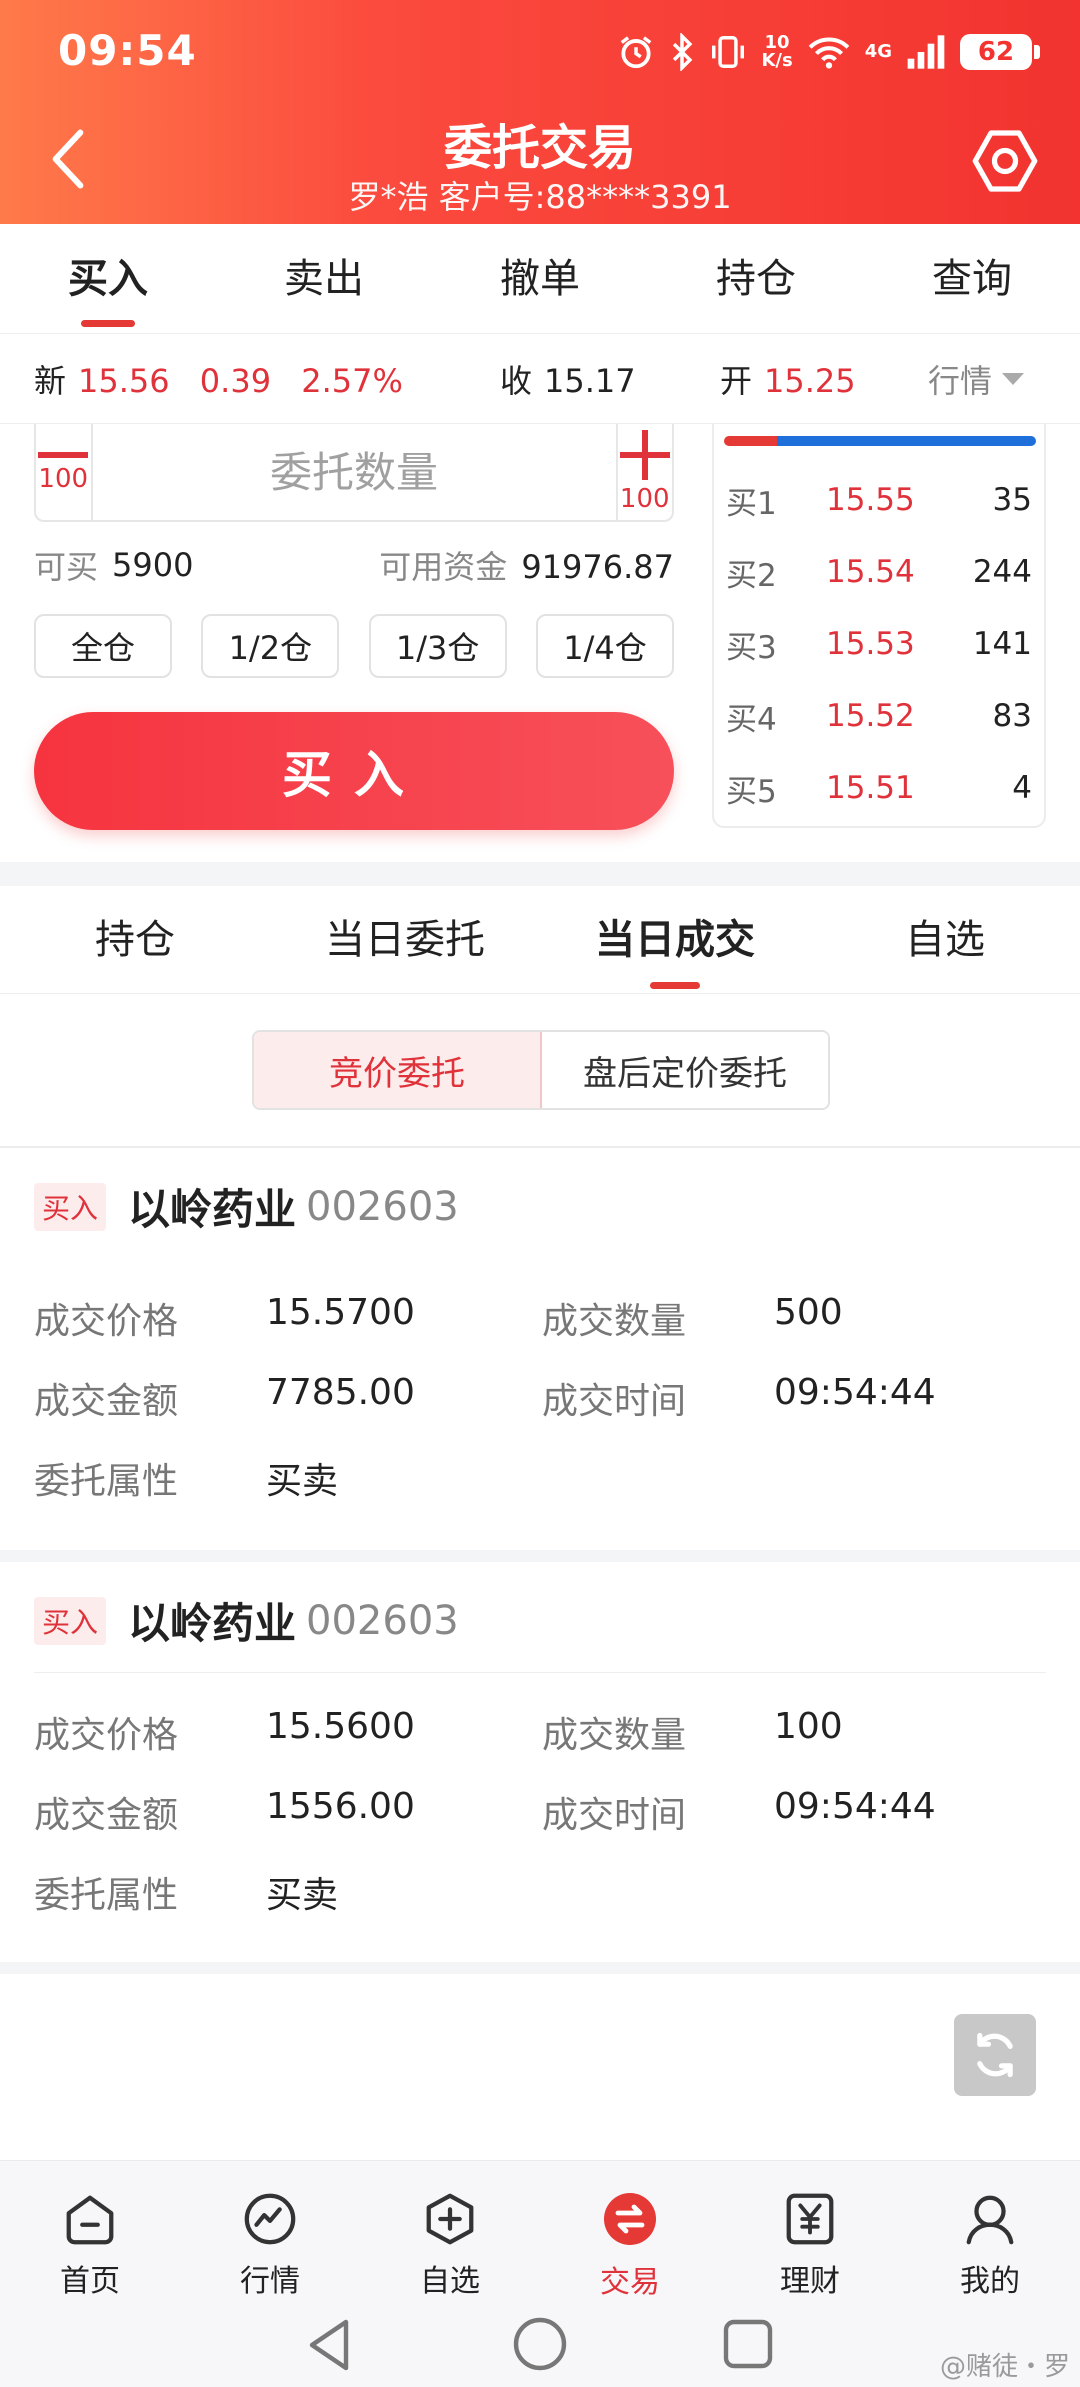 This screenshot has height=2387, width=1080. I want to click on net-speed: 10 K/s, so click(777, 51).